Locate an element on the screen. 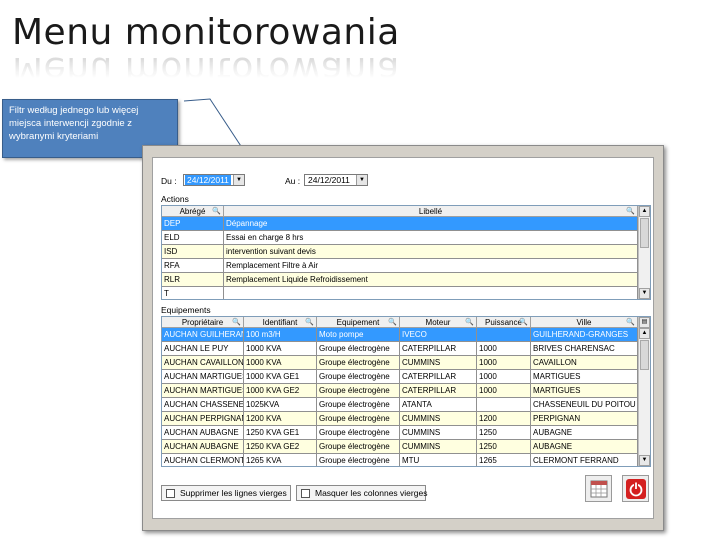 The width and height of the screenshot is (720, 540). action-row: RLR Remplacement Liquide Refroidissement is located at coordinates (400, 280).